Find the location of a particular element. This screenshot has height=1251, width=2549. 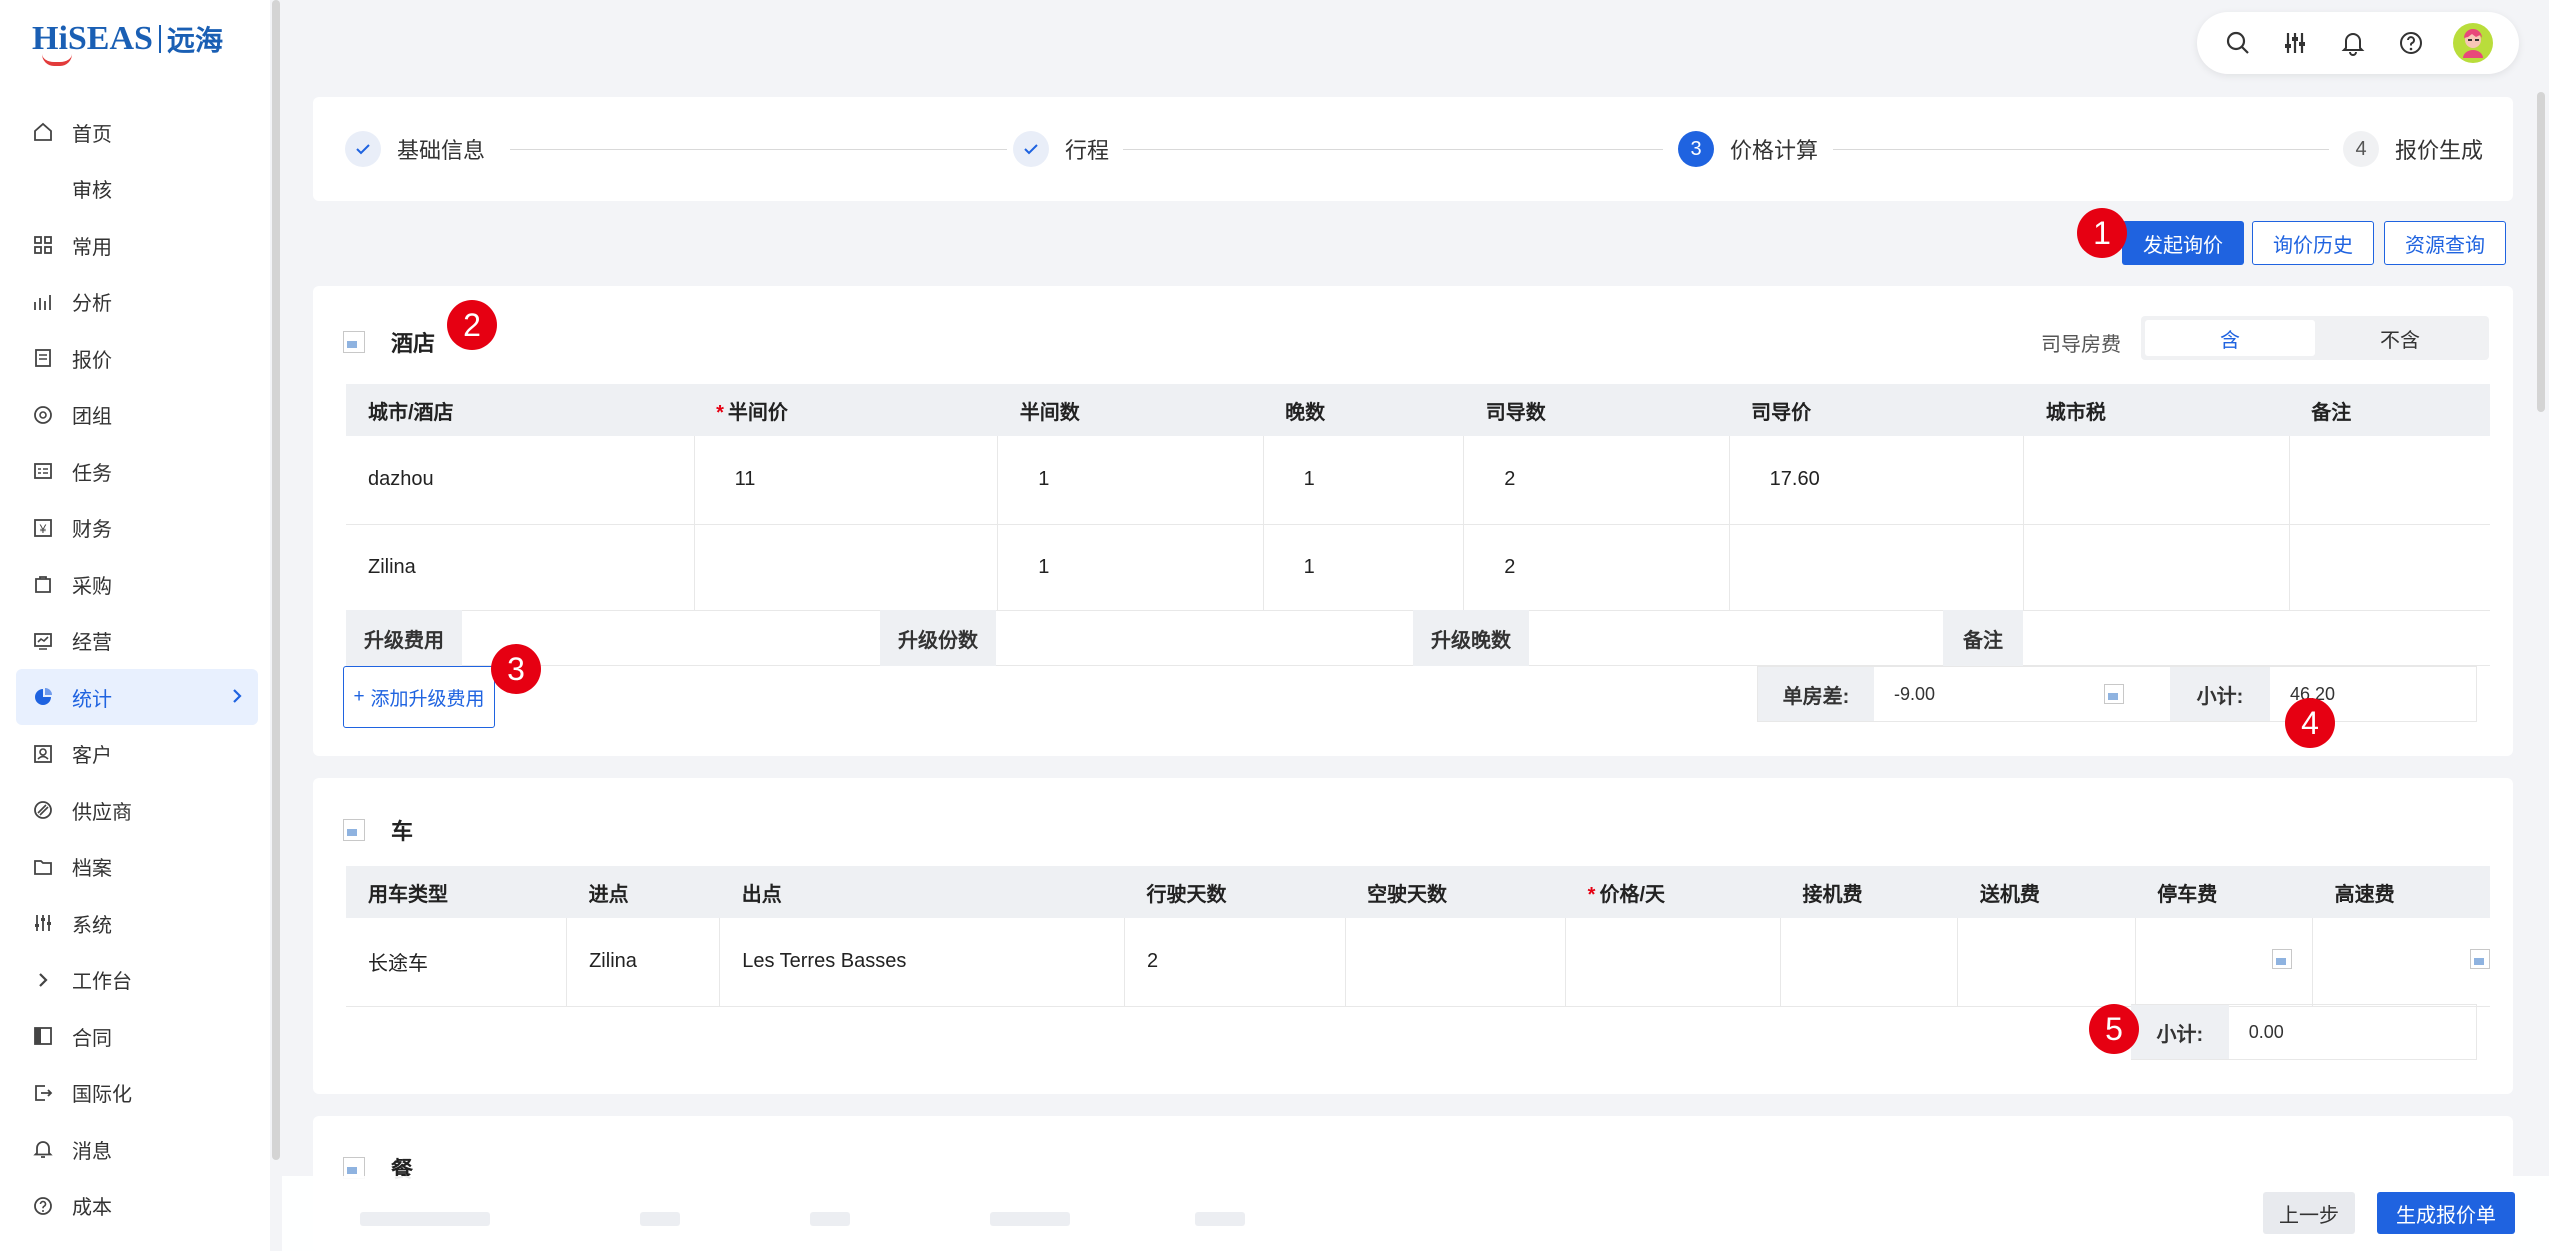

table-row: Zilina 1 1 2 is located at coordinates (1418, 567).